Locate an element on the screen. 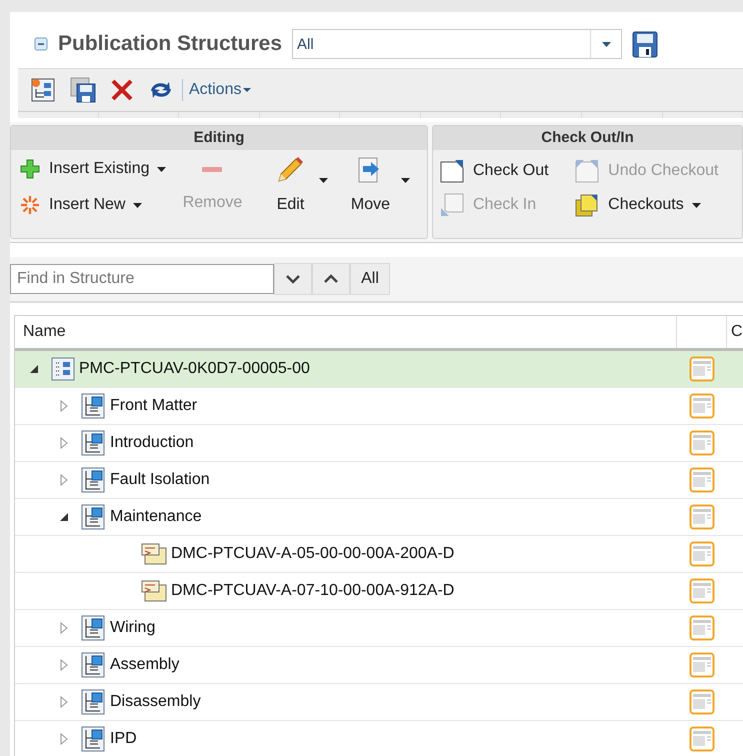 Image resolution: width=743 pixels, height=756 pixels. chevron-down-icon is located at coordinates (293, 279).